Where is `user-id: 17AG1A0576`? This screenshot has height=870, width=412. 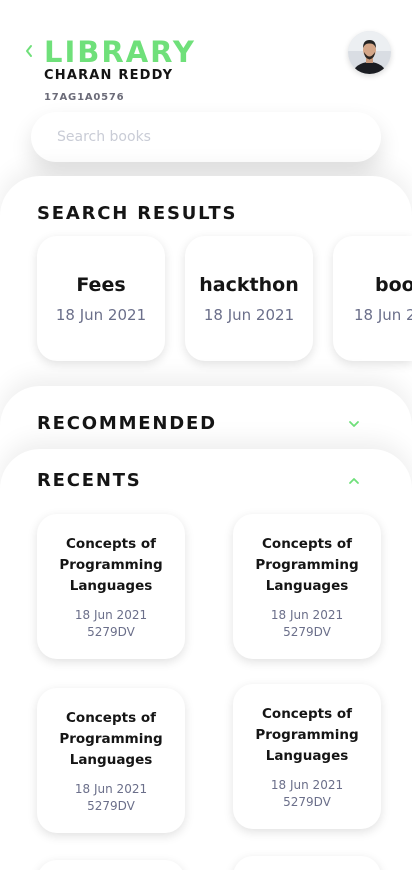
user-id: 17AG1A0576 is located at coordinates (84, 97).